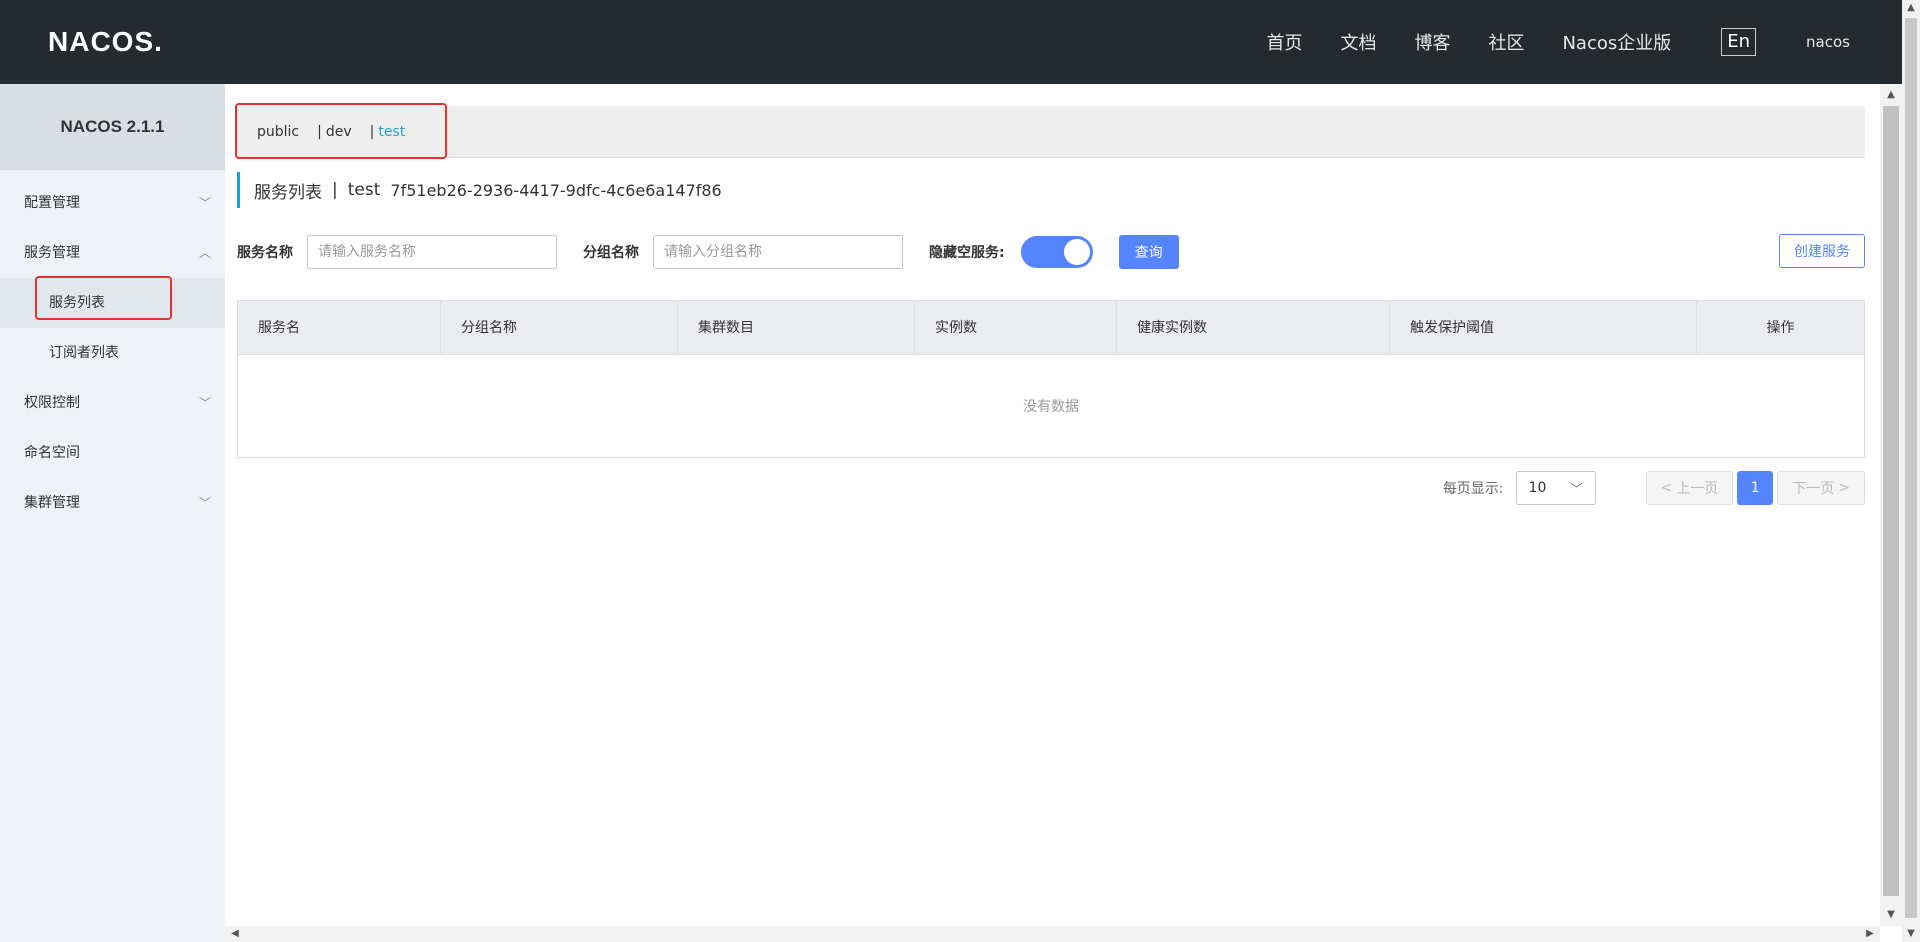 This screenshot has width=1920, height=942. I want to click on chevron-up-icon: ︿, so click(204, 253).